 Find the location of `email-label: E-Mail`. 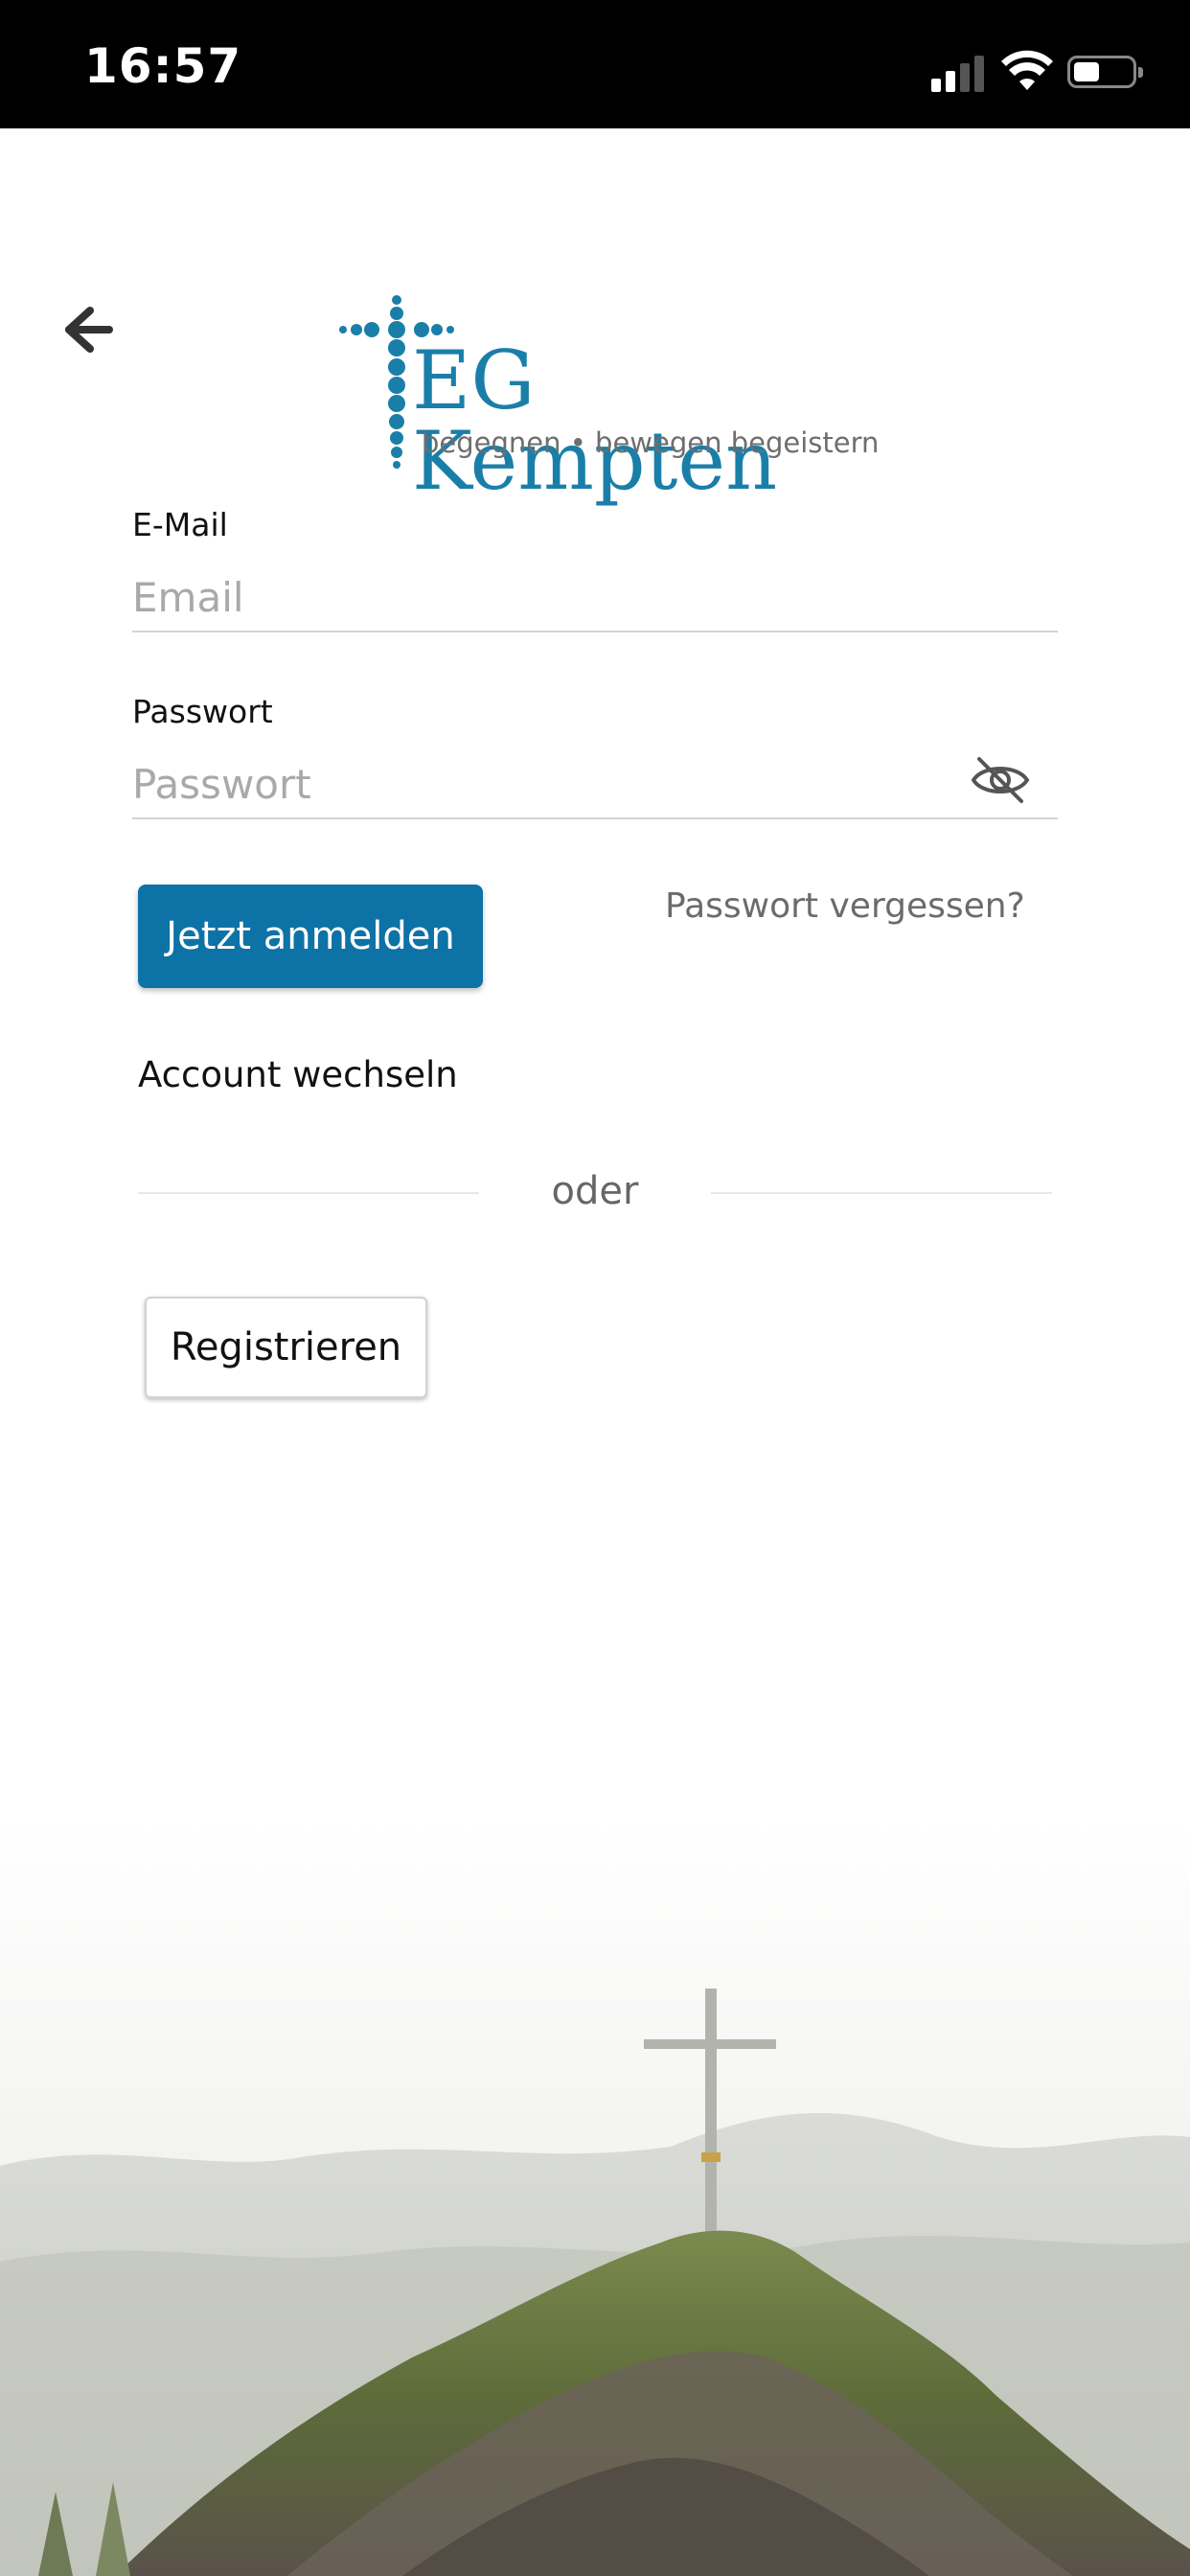

email-label: E-Mail is located at coordinates (180, 525).